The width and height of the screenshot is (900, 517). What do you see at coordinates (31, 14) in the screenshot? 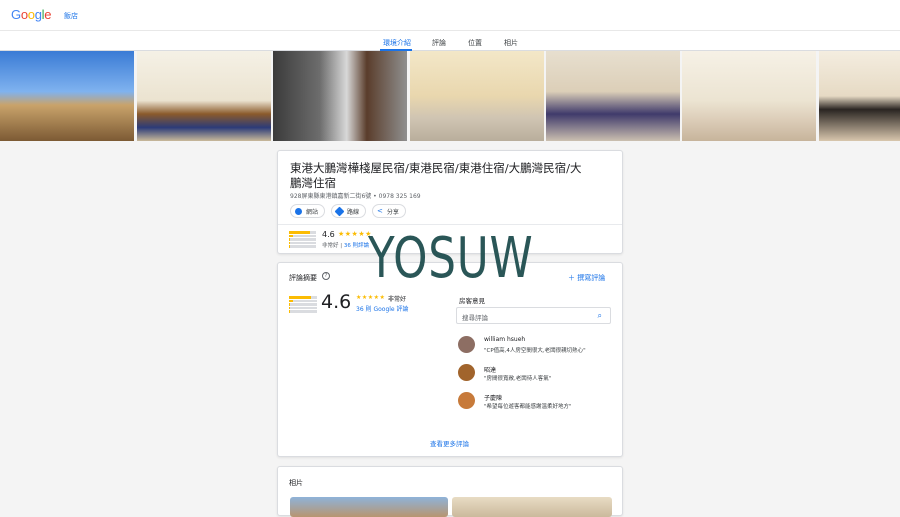
I see `google-logo: Google` at bounding box center [31, 14].